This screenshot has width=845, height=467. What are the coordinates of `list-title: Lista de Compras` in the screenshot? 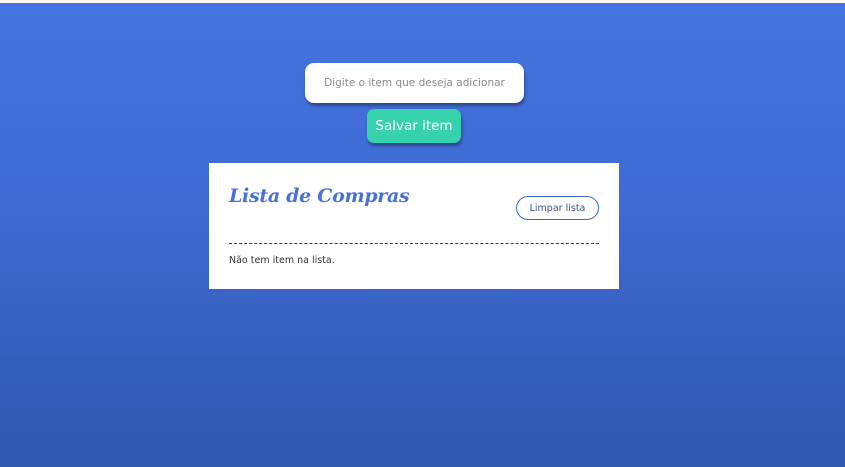 It's located at (319, 196).